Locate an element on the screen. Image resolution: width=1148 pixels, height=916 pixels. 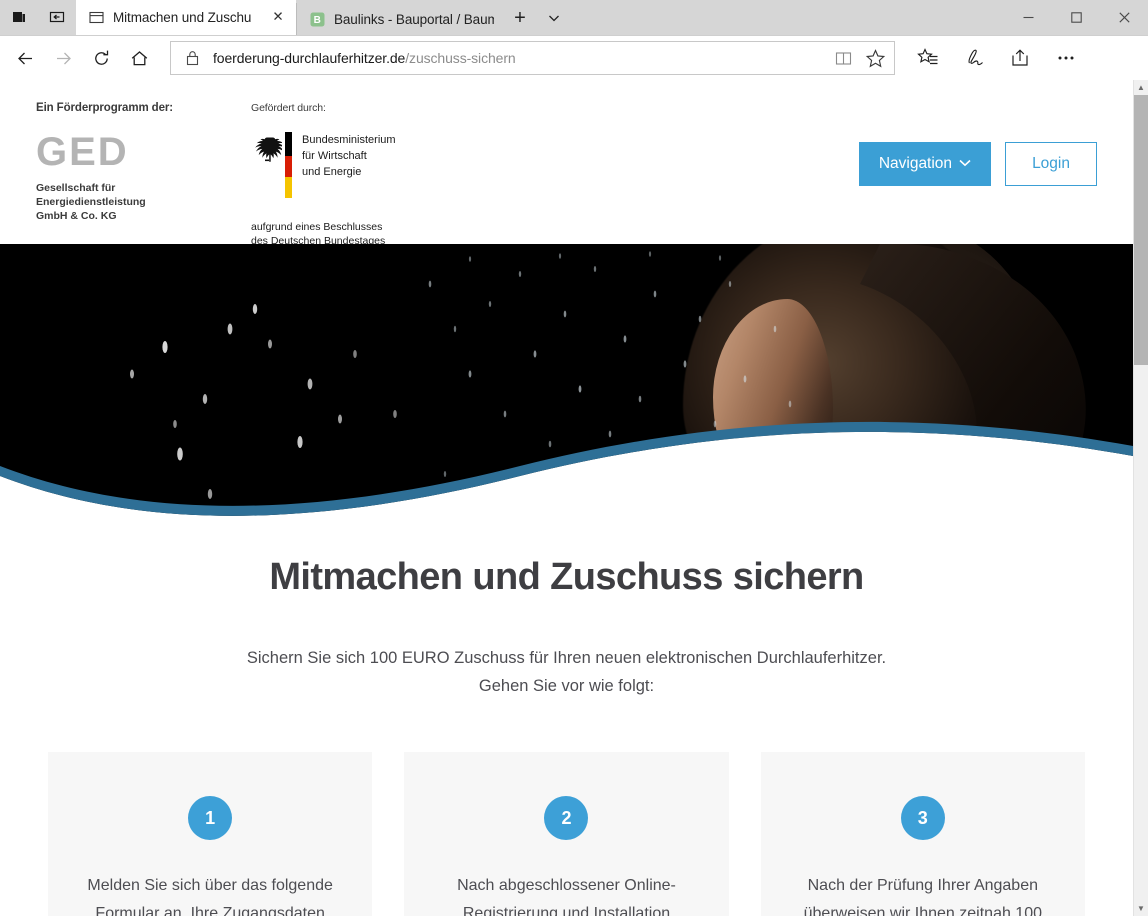
window-controls is located at coordinates (1076, 17).